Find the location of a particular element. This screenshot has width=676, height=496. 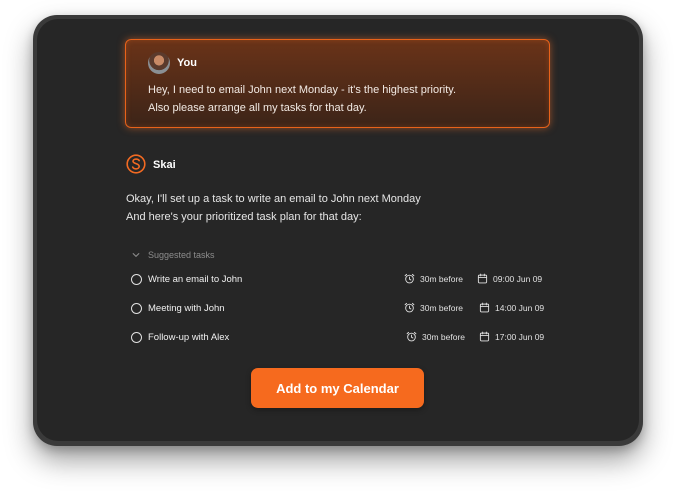

task-title: Follow-up with Alex is located at coordinates (189, 337).